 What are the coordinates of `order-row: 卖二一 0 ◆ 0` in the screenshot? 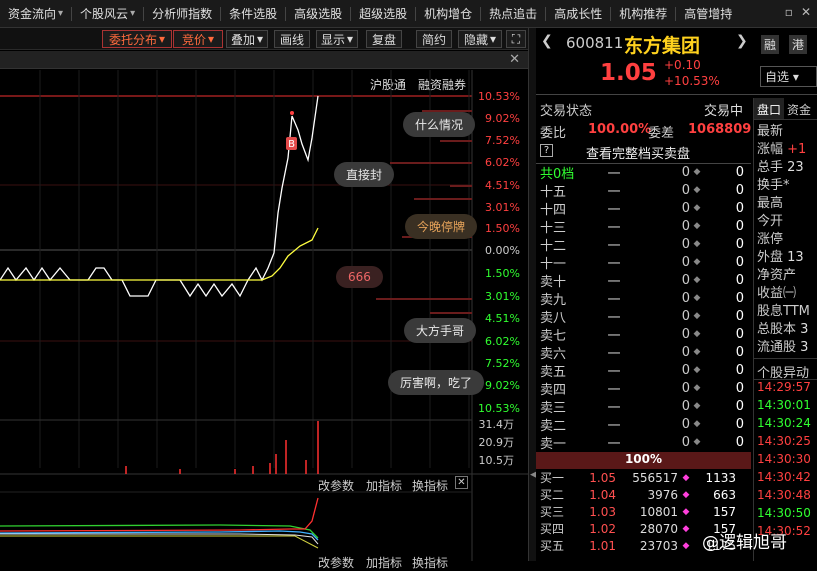 It's located at (643, 424).